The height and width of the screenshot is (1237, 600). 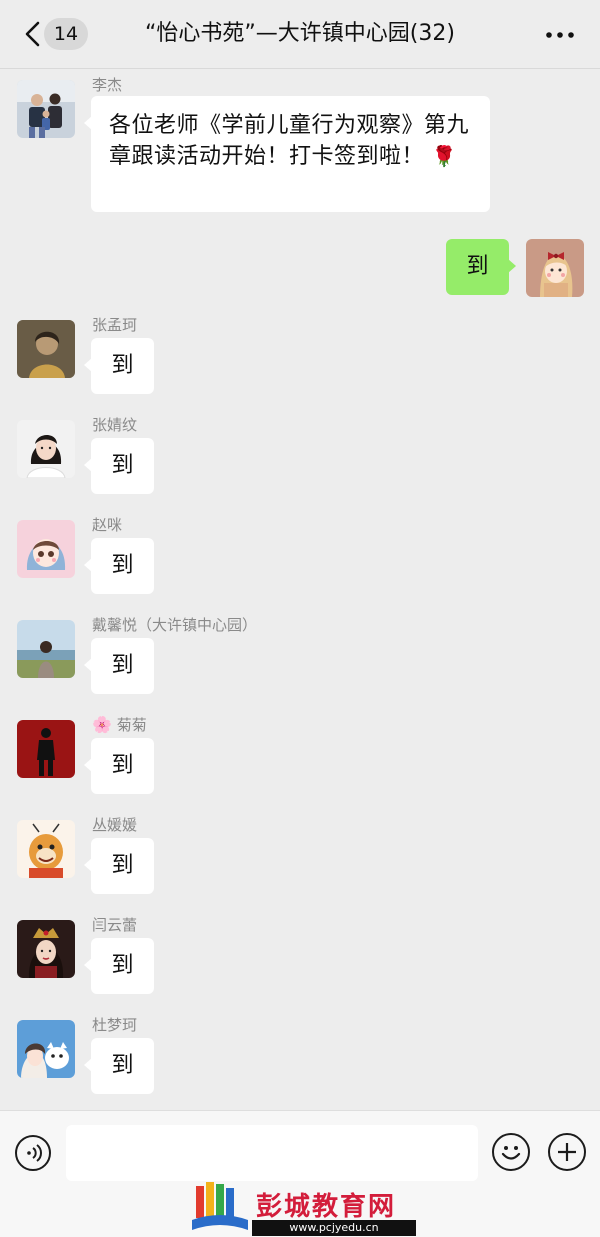 What do you see at coordinates (289, 141) in the screenshot?
I see `message-text: 各位老师《学前儿童行为观察》第九章跟读活动开始！打卡签到啦！` at bounding box center [289, 141].